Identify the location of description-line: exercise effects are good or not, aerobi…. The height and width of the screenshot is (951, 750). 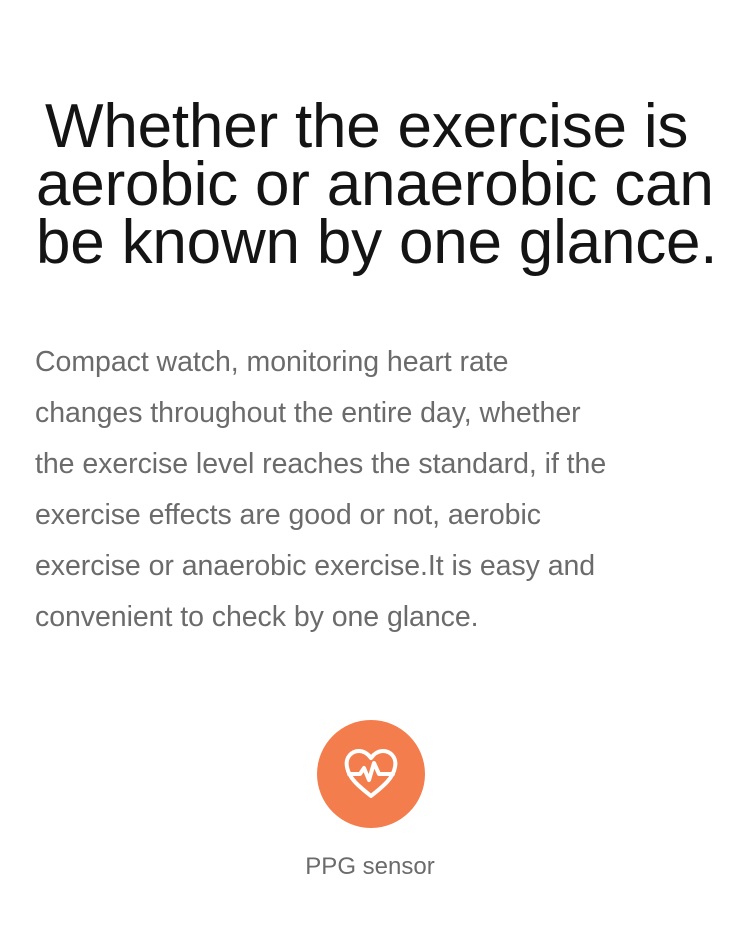
(288, 515).